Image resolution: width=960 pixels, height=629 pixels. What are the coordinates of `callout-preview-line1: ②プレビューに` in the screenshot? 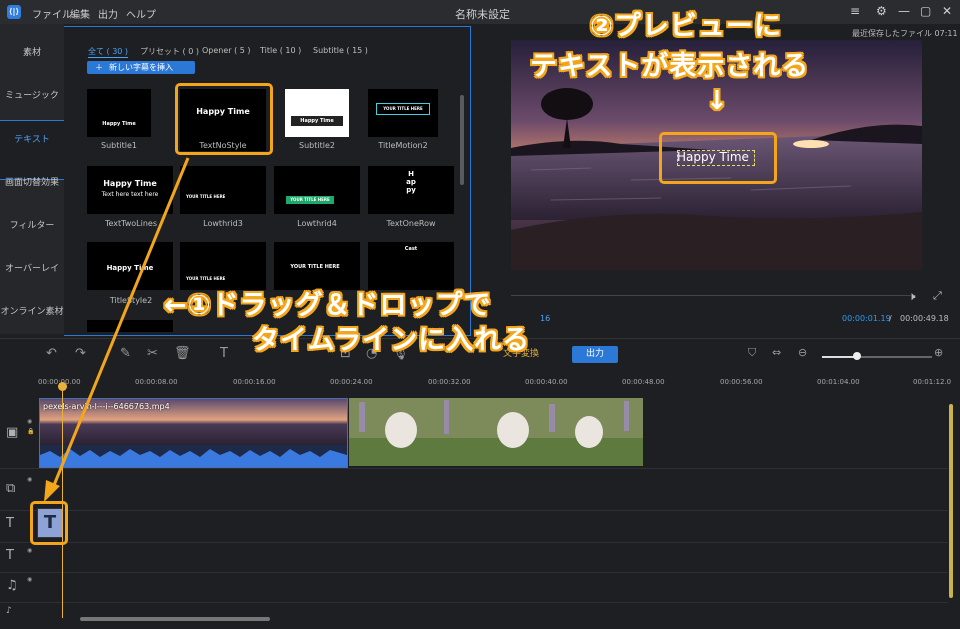 It's located at (686, 26).